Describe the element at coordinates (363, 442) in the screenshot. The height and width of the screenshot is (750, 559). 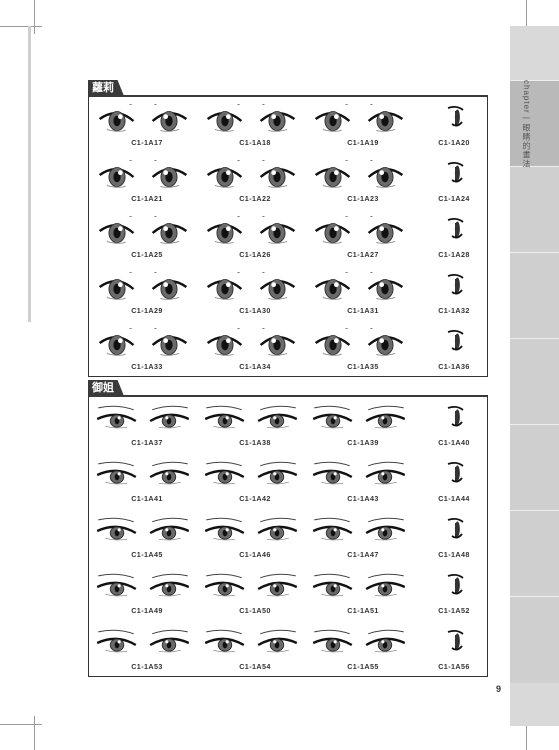
I see `eye-code-label: C1-1A39` at that location.